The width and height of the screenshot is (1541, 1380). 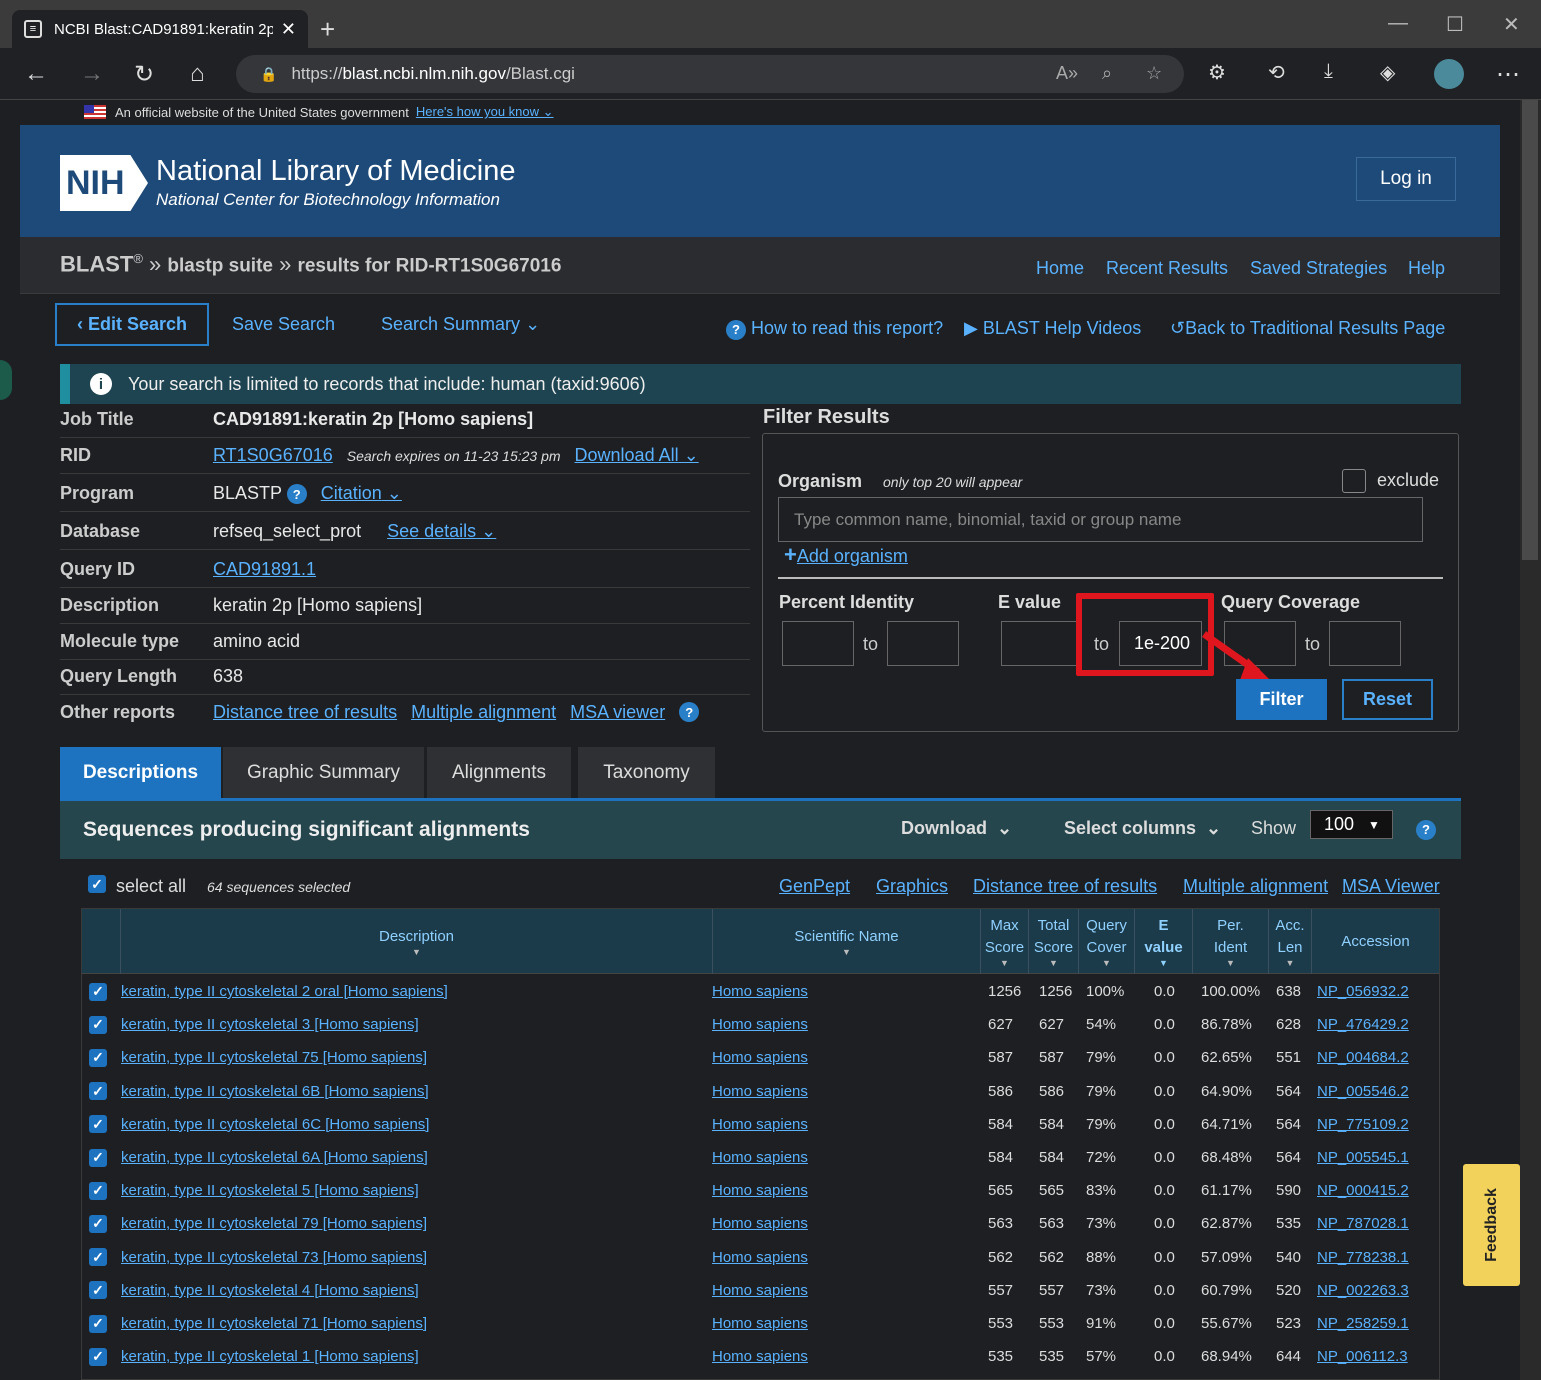 What do you see at coordinates (1491, 1225) in the screenshot?
I see `feedback-button: Feedback` at bounding box center [1491, 1225].